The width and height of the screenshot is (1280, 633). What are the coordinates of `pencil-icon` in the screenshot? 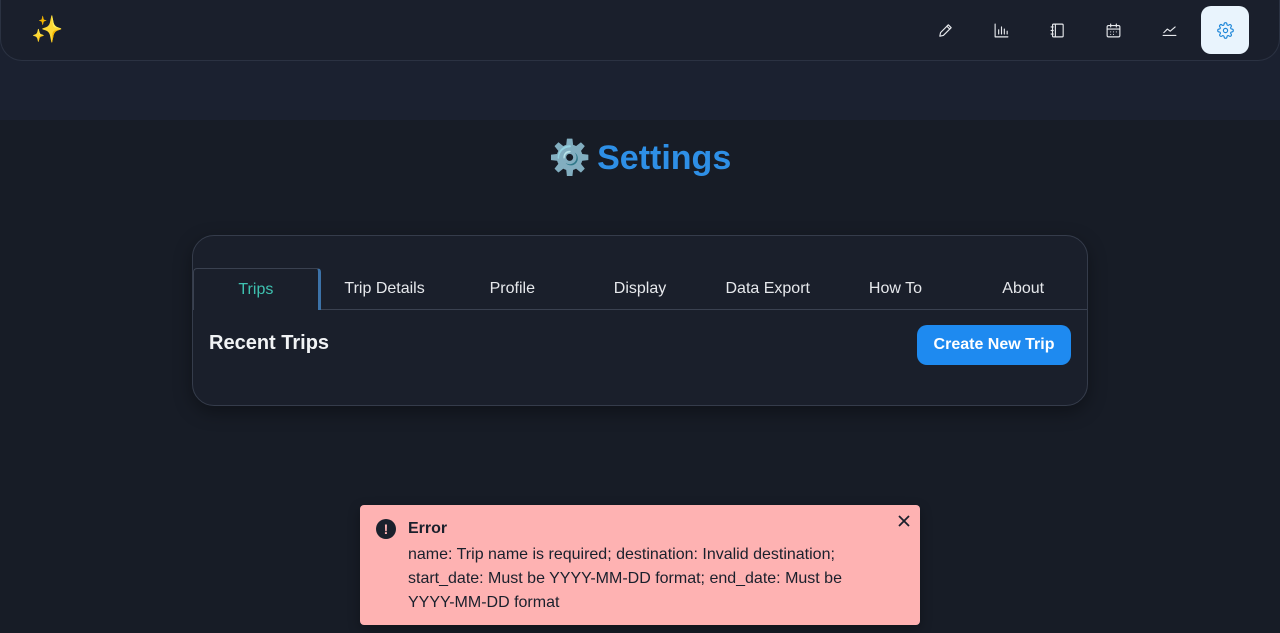 It's located at (945, 30).